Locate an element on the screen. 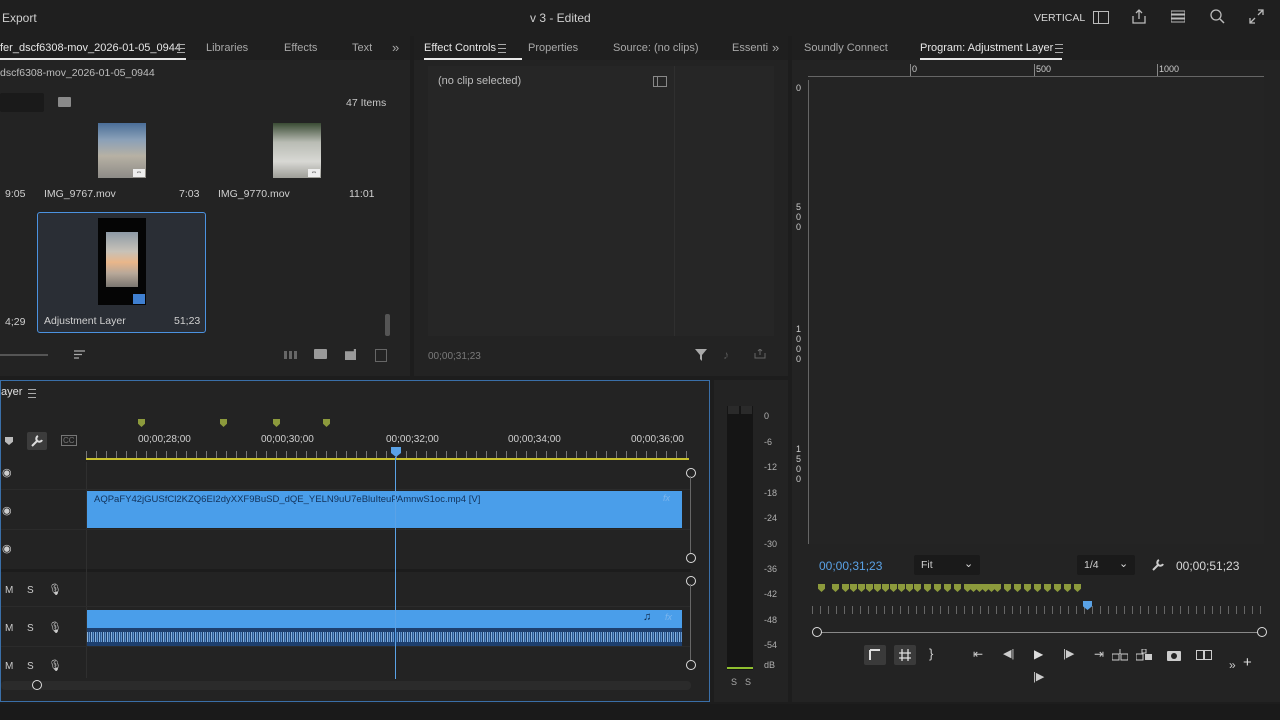  program-markers is located at coordinates (953, 589).